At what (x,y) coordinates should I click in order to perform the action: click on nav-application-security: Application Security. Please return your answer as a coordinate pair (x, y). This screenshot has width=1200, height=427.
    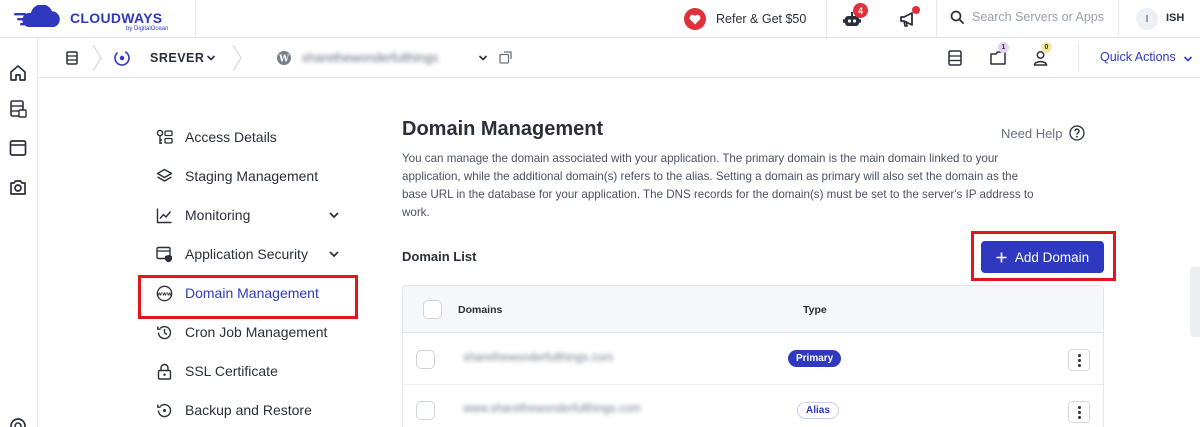
    Looking at the image, I should click on (251, 254).